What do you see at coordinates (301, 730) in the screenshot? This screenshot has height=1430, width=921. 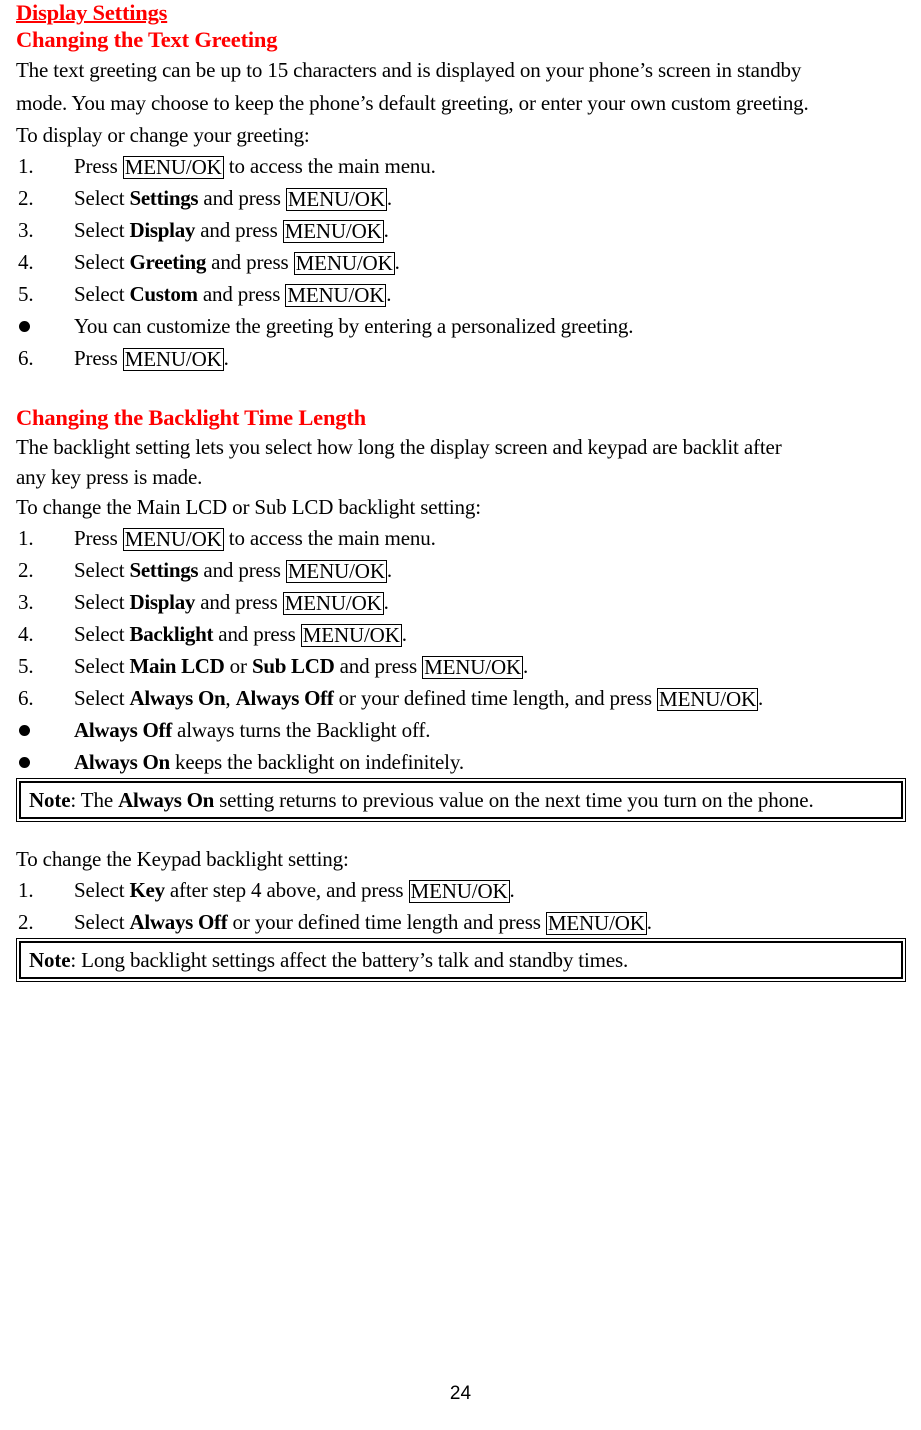 I see `bullet-text: always turns the Backlight off.` at bounding box center [301, 730].